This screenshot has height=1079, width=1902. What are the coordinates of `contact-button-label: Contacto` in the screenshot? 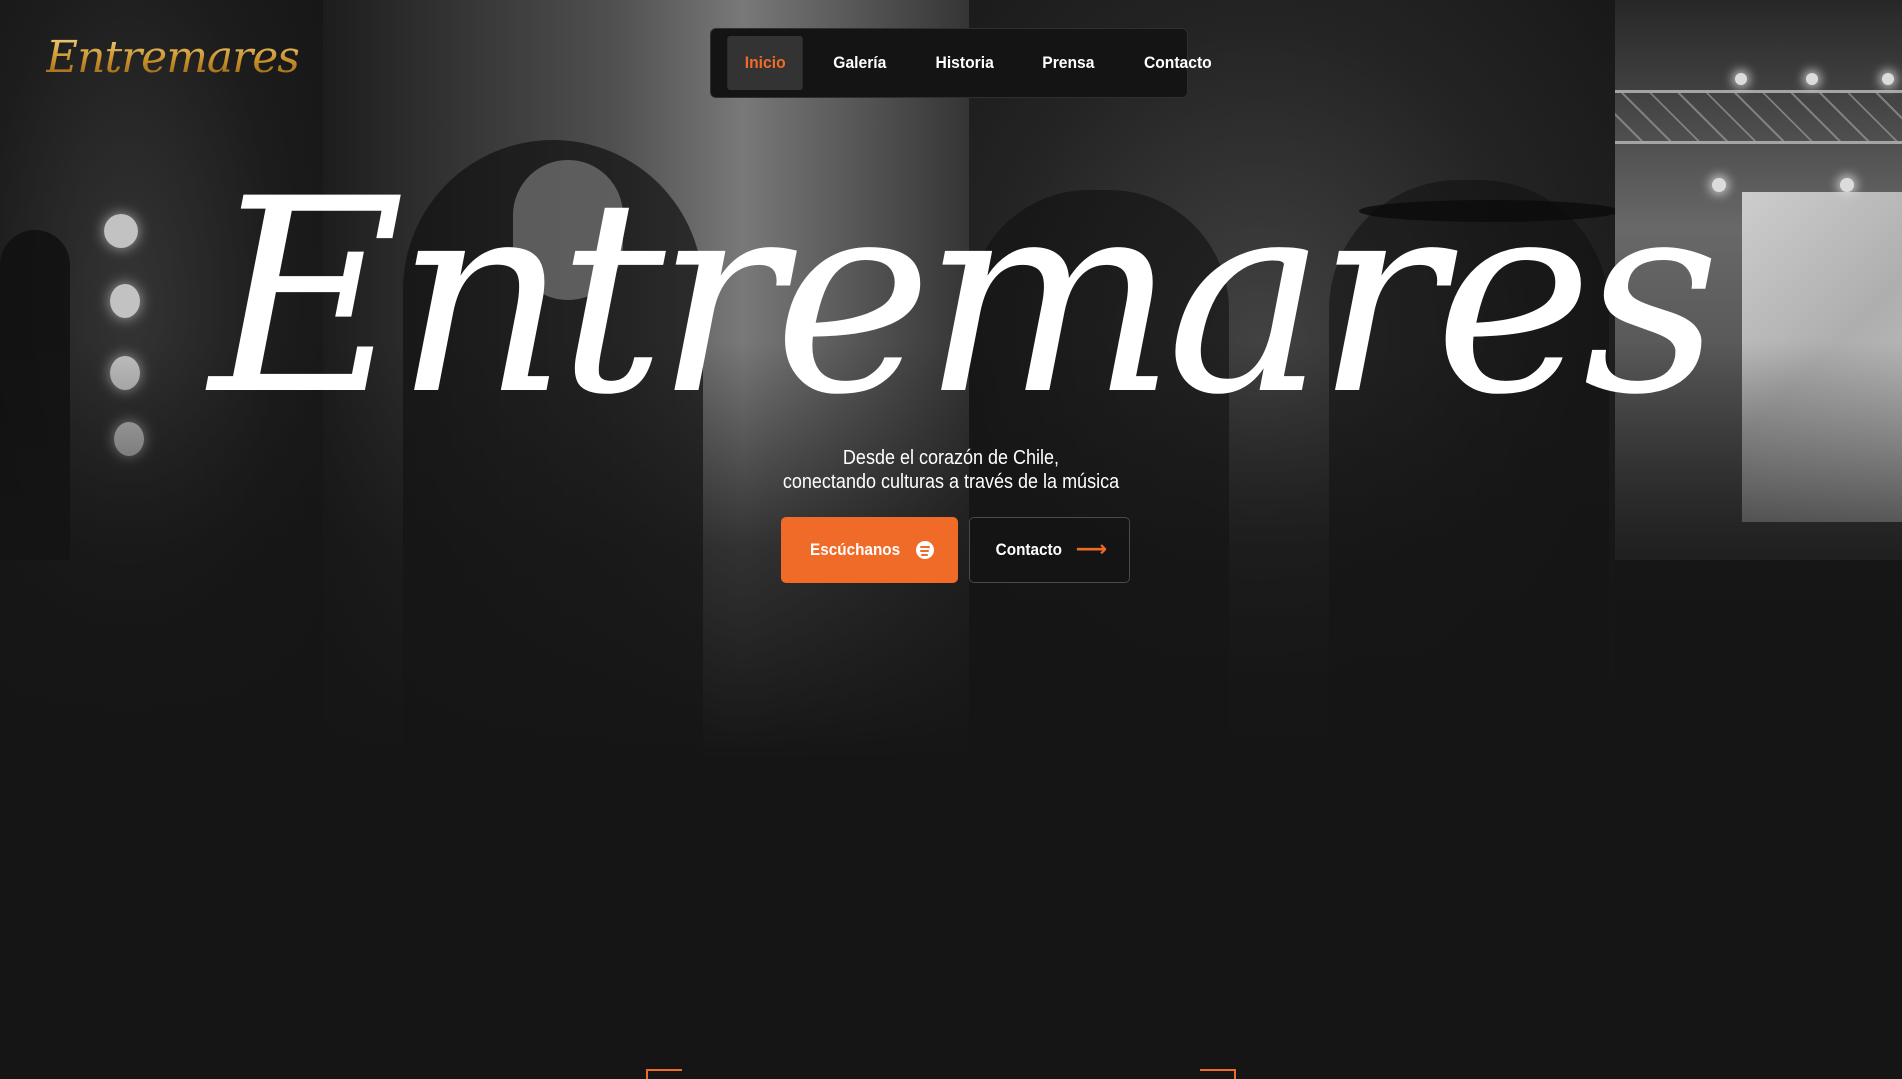 It's located at (1028, 549).